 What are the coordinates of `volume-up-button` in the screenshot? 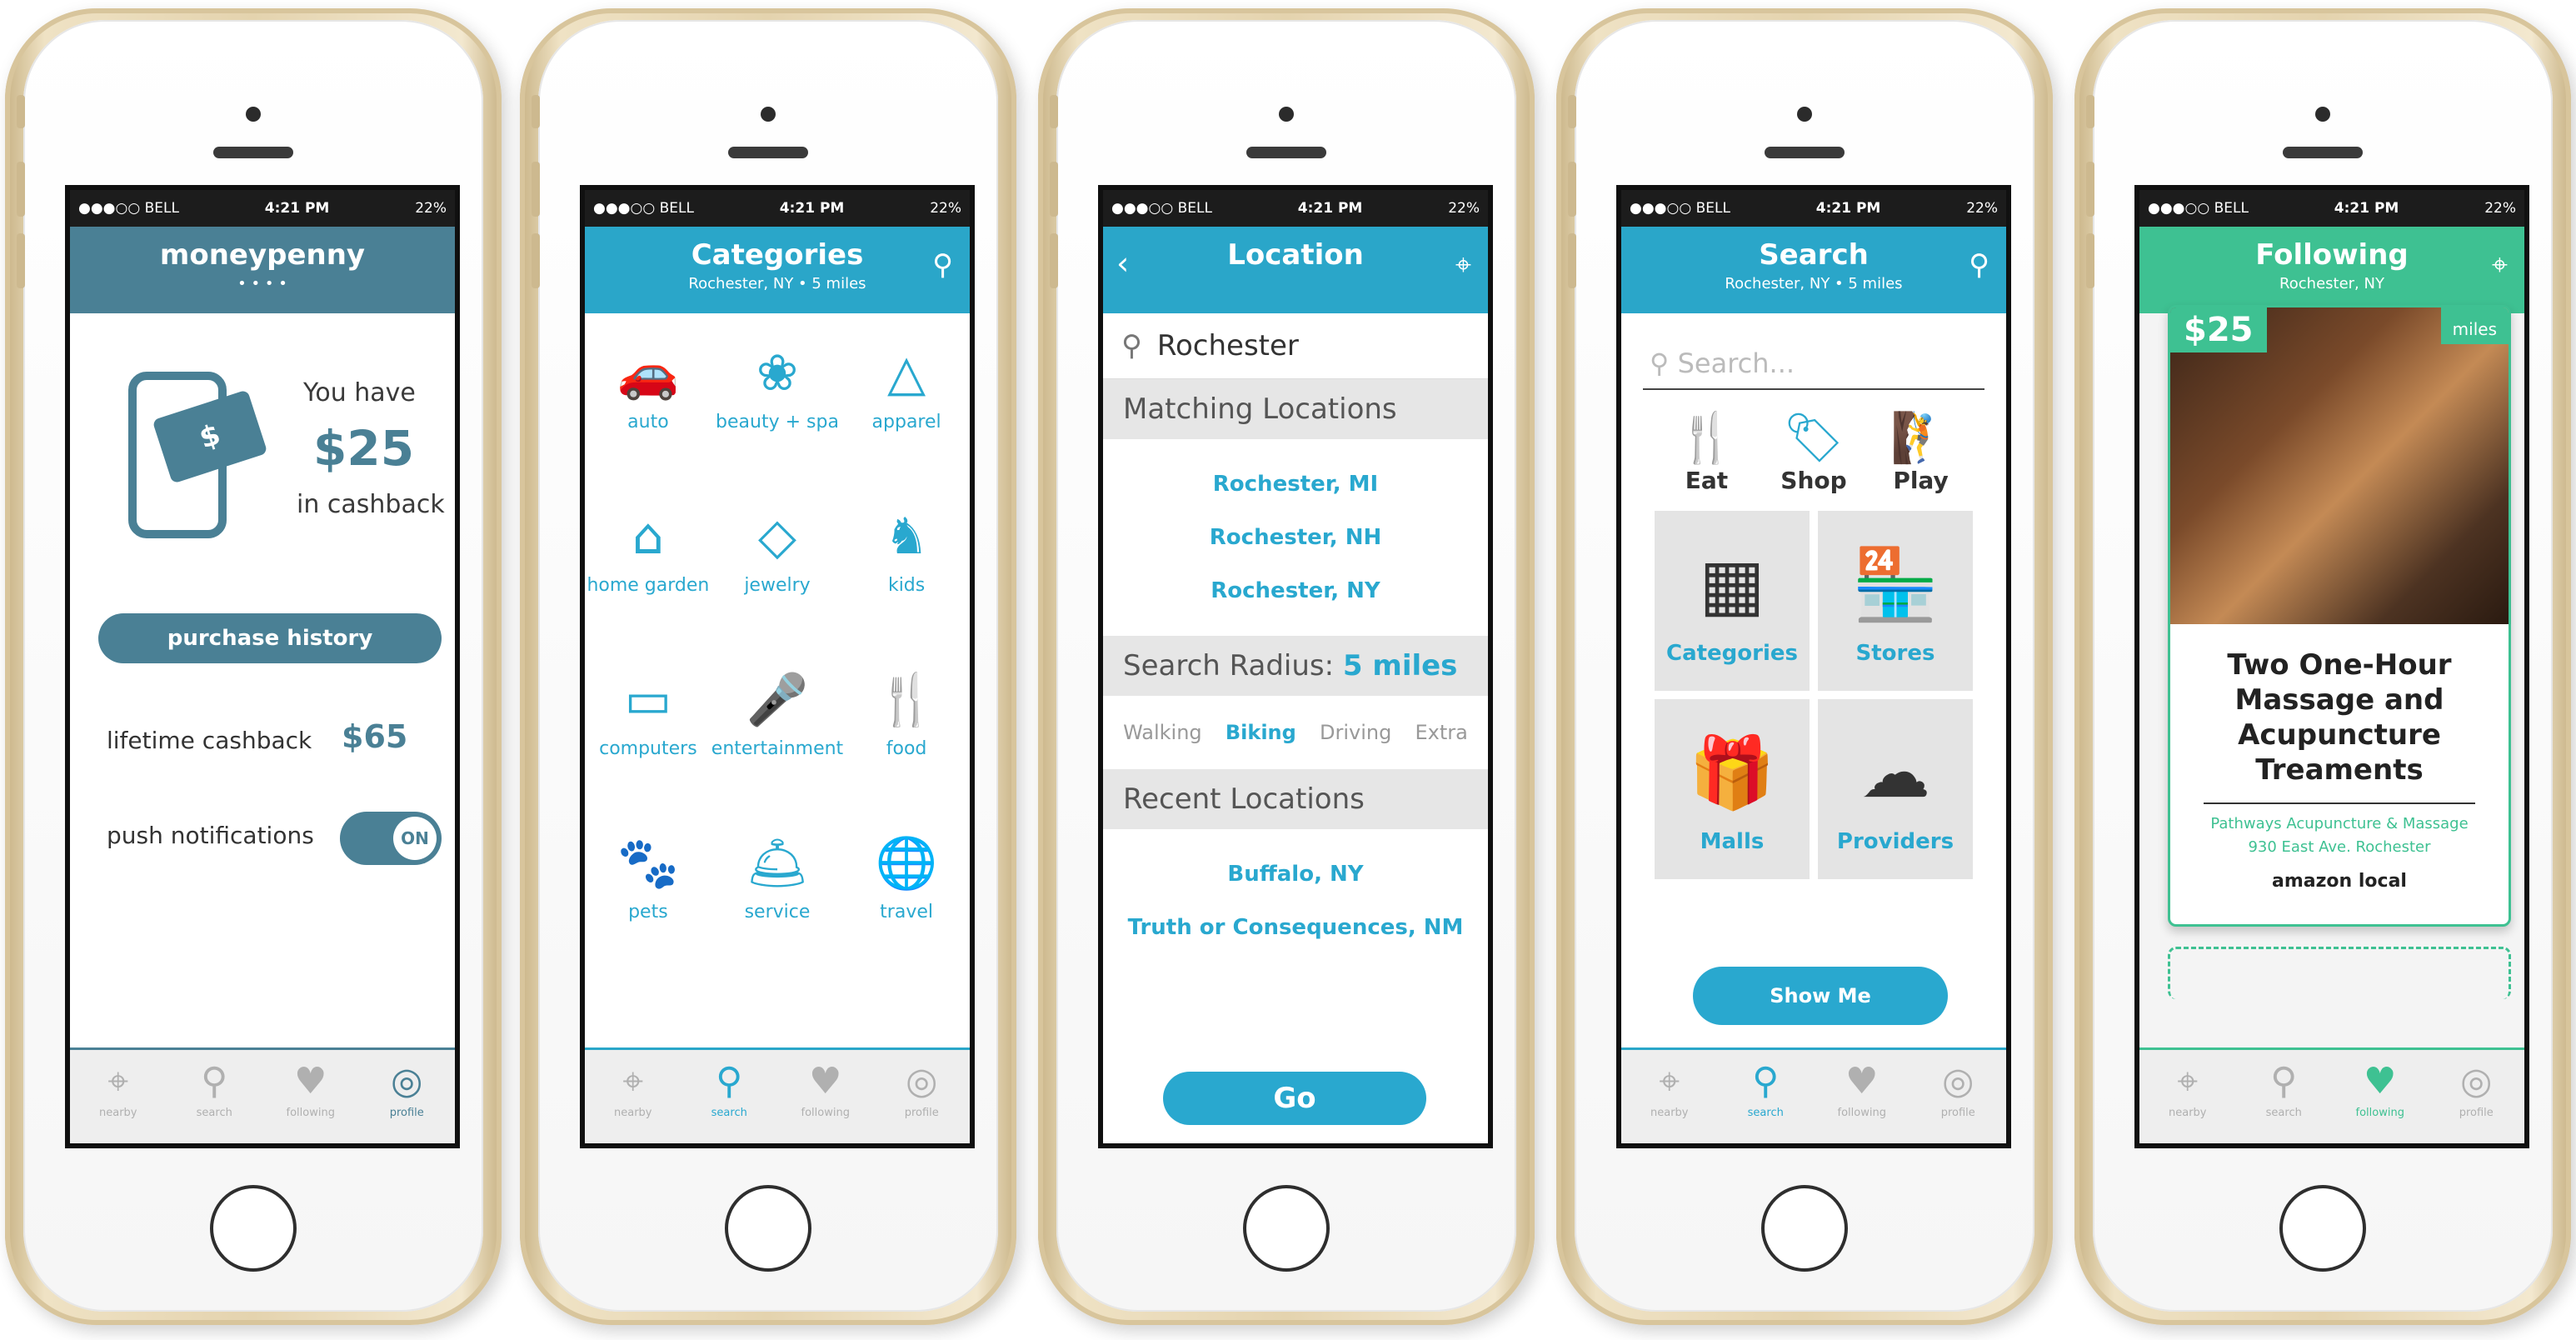 It's located at (536, 189).